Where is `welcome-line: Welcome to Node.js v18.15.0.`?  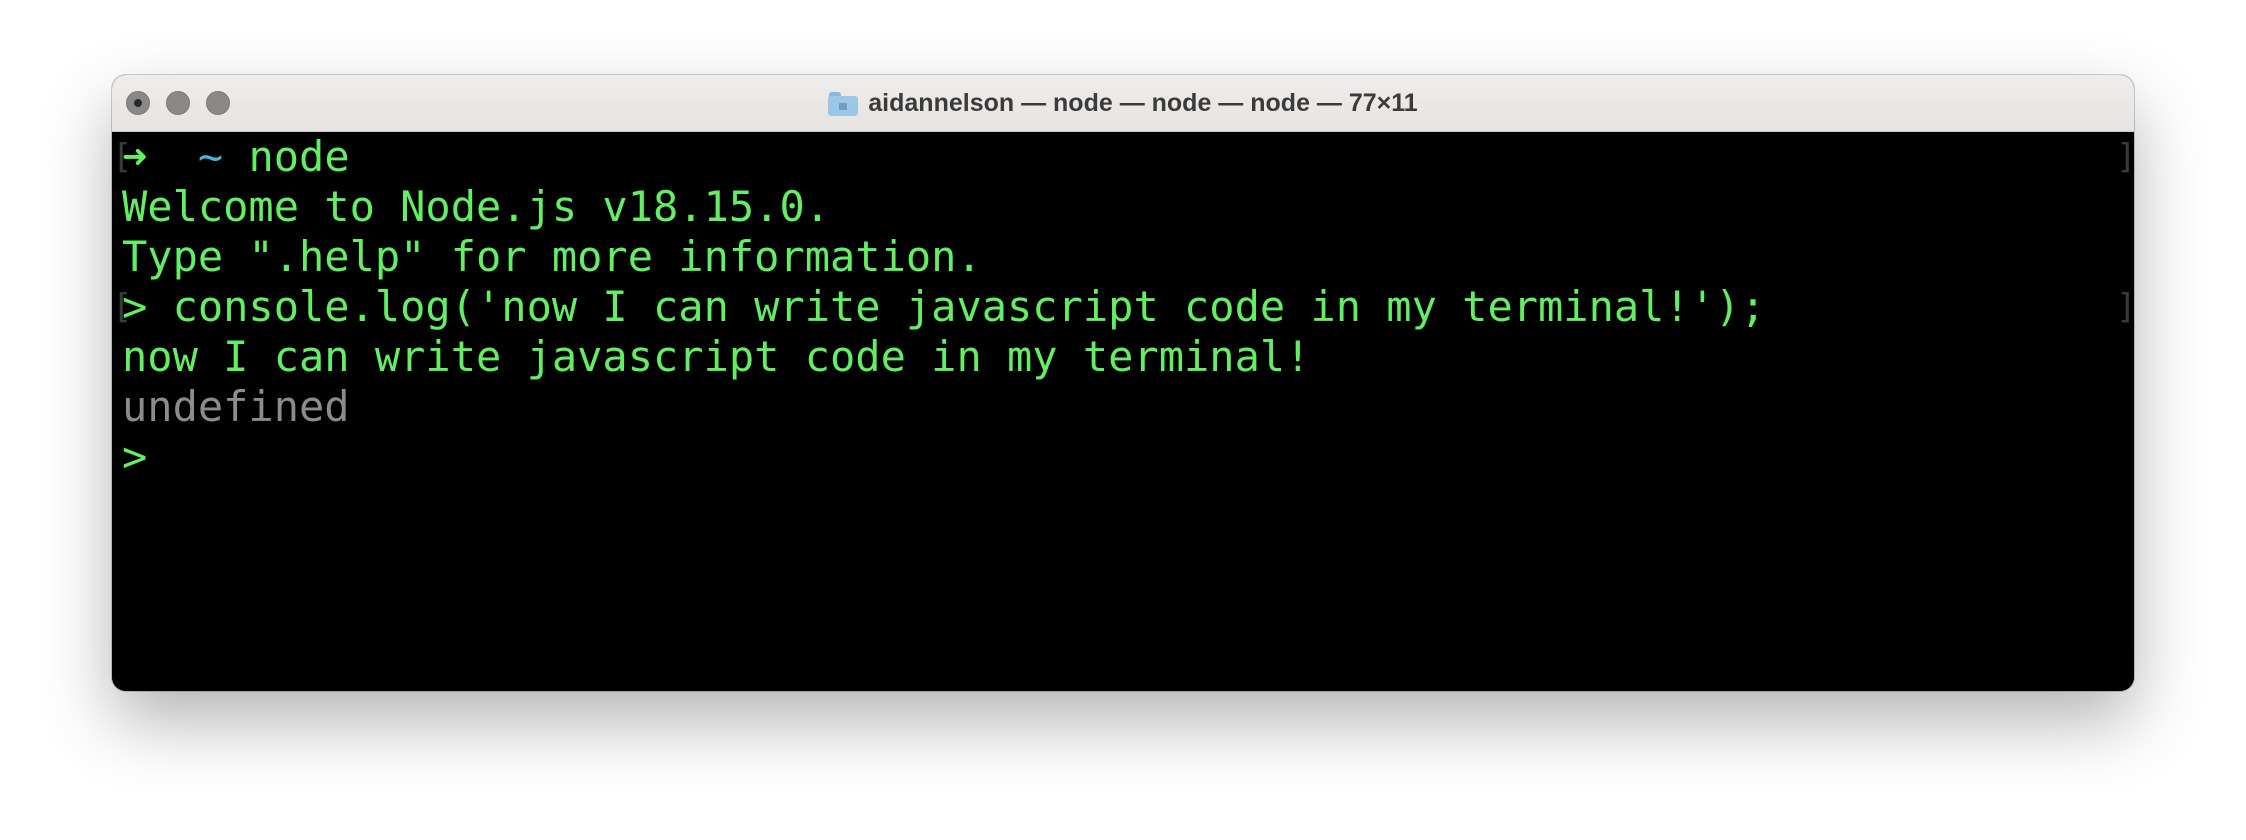 welcome-line: Welcome to Node.js v18.15.0. is located at coordinates (476, 206).